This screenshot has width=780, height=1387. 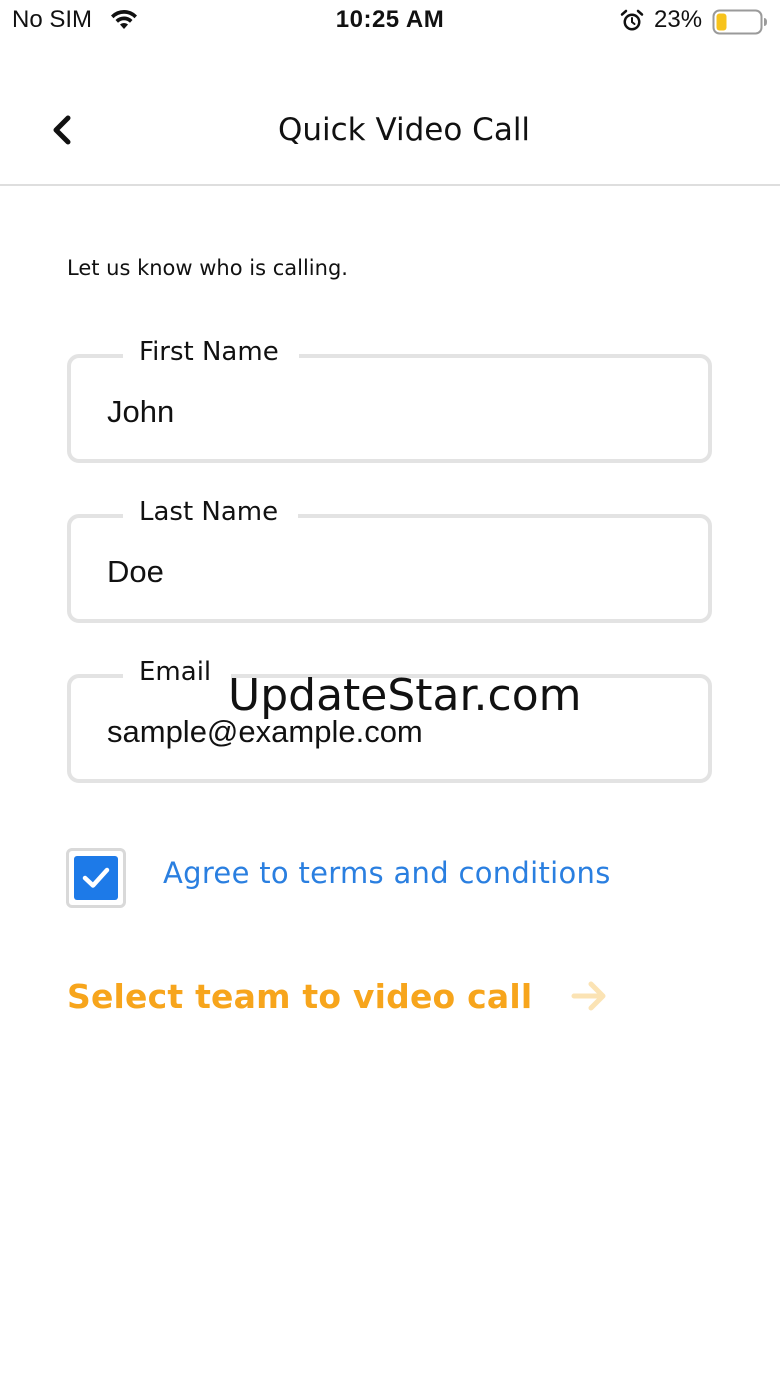 What do you see at coordinates (678, 19) in the screenshot?
I see `battery-percentage: 23%` at bounding box center [678, 19].